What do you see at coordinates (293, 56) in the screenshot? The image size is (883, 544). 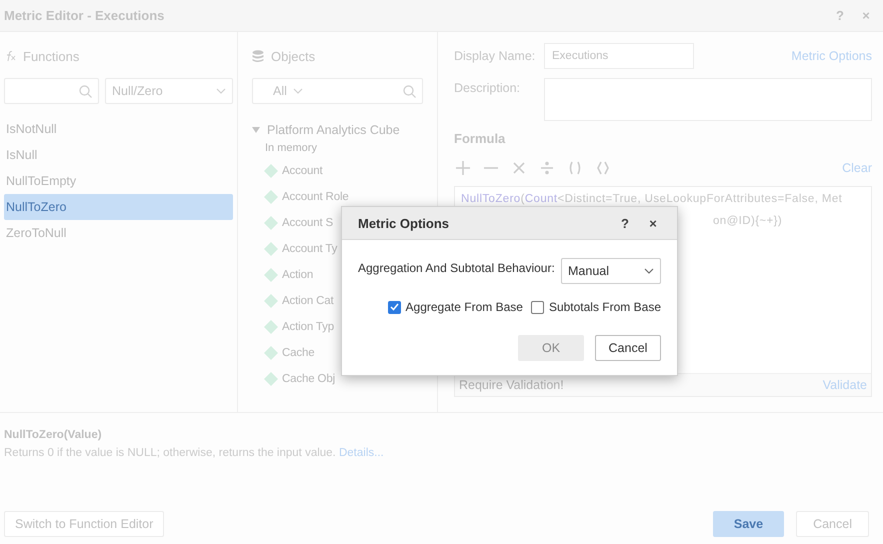 I see `objects-heading: Objects` at bounding box center [293, 56].